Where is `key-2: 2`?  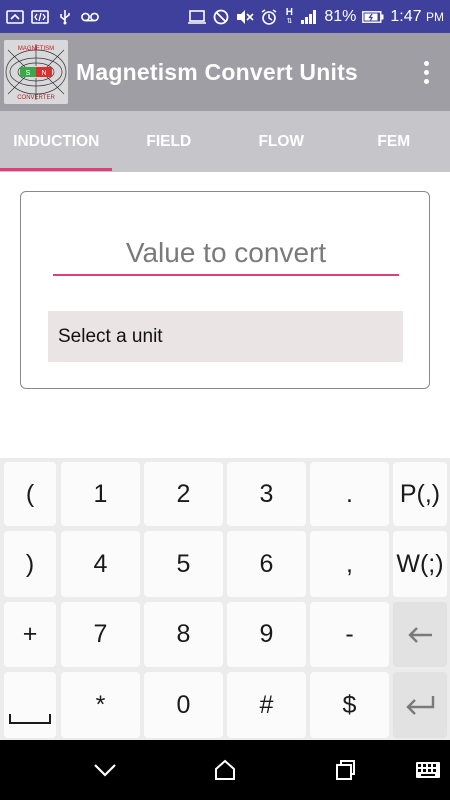
key-2: 2 is located at coordinates (183, 494).